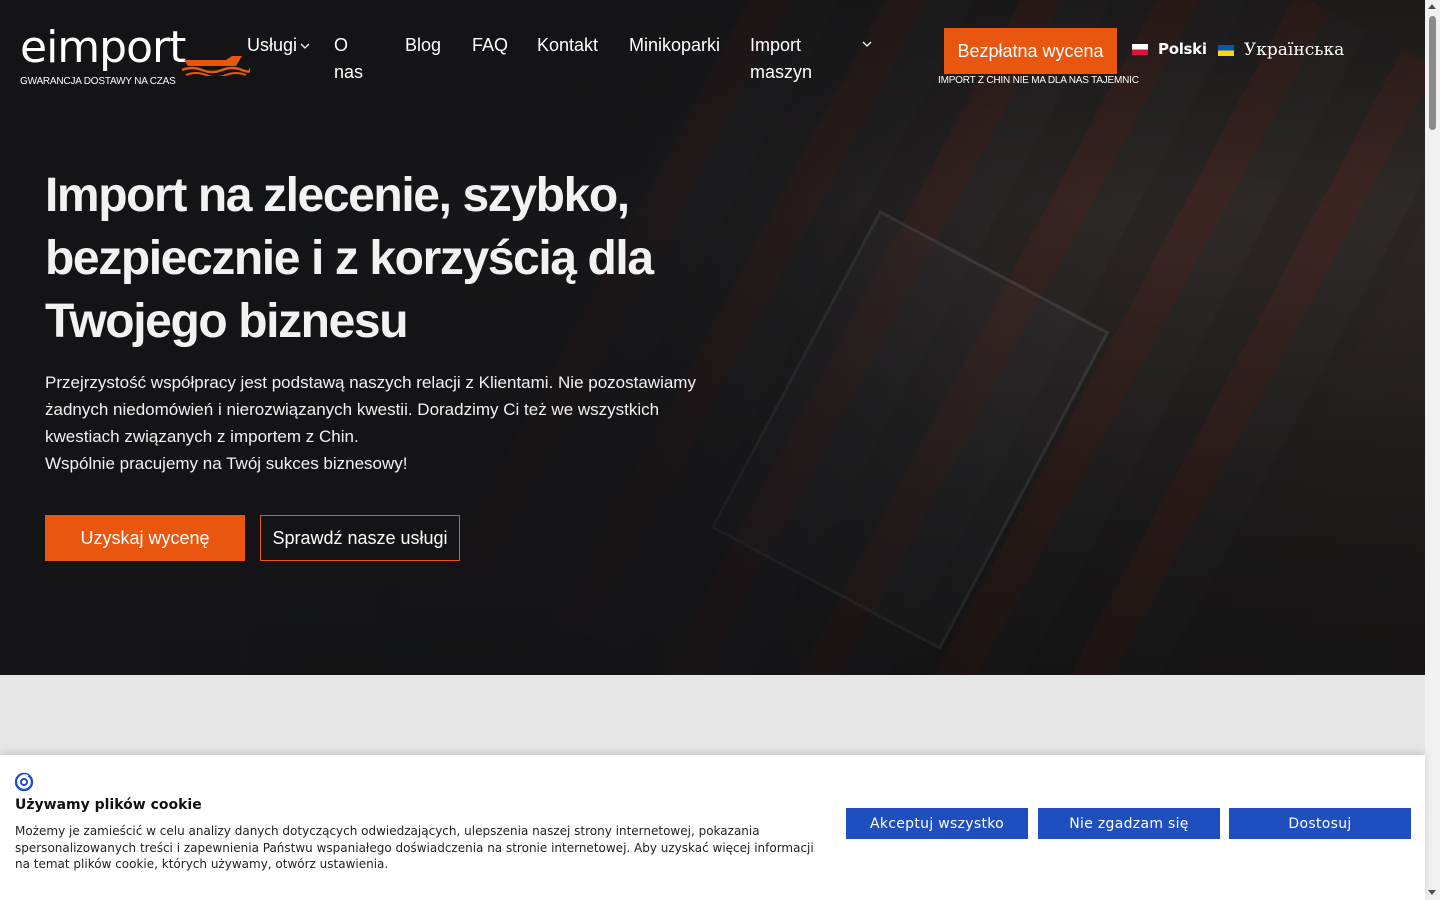 This screenshot has width=1440, height=900. I want to click on logo-tagline: GWARANCJA DOSTAWY NA CZAS, so click(98, 81).